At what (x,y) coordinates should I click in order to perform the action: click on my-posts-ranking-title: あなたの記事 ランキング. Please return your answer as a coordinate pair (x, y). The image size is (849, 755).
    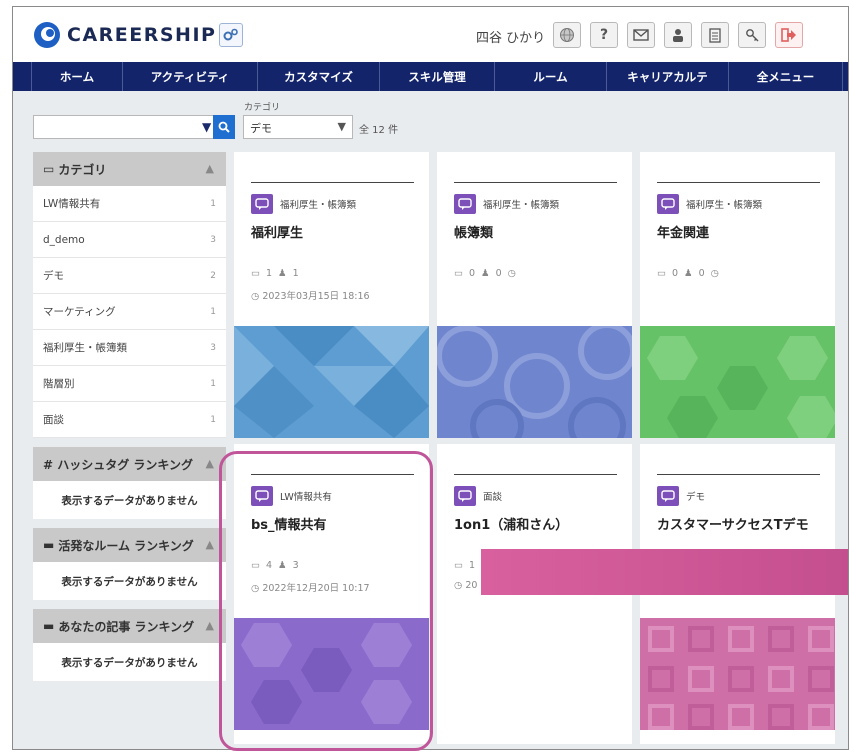
    Looking at the image, I should click on (126, 626).